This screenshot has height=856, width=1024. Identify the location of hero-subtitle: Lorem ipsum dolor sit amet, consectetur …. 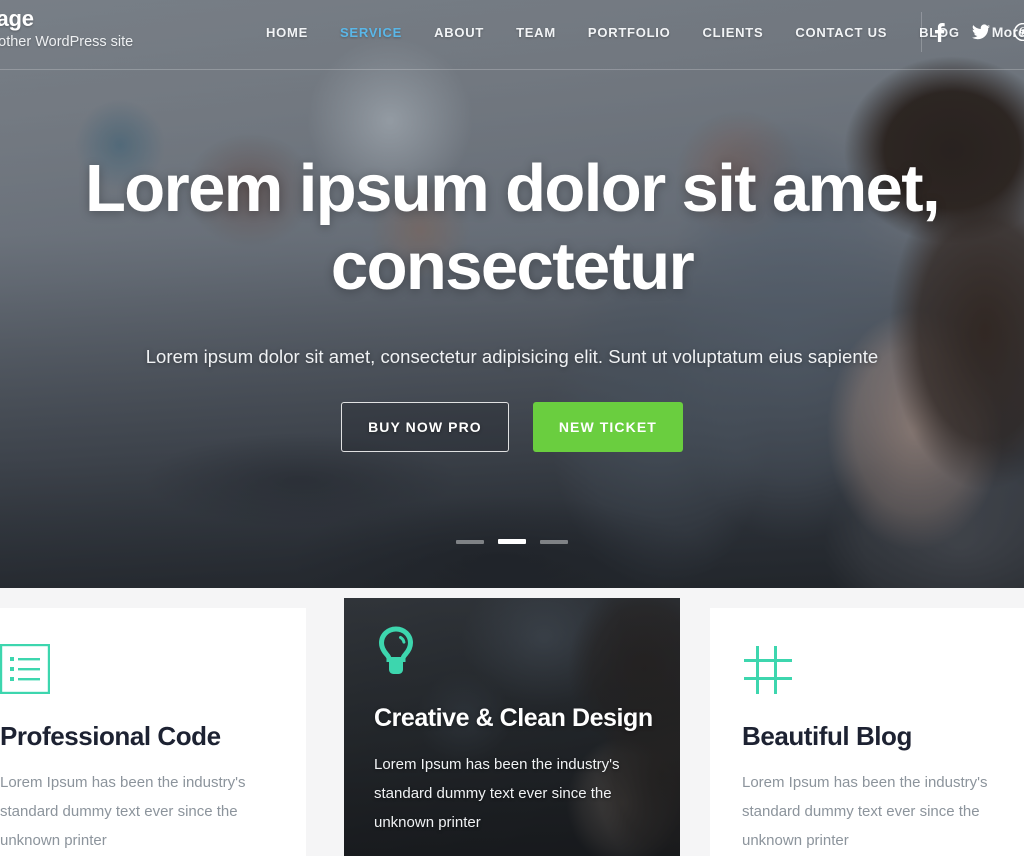
(512, 356).